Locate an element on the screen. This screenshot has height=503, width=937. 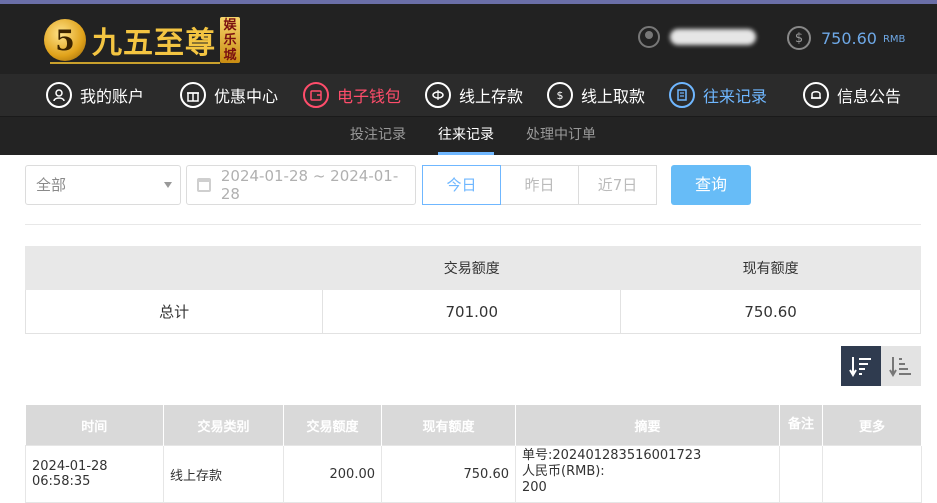
logo-mark: 5 is located at coordinates (65, 40).